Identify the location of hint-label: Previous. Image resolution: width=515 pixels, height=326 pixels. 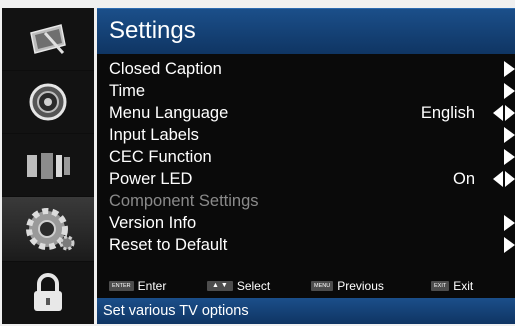
(360, 286).